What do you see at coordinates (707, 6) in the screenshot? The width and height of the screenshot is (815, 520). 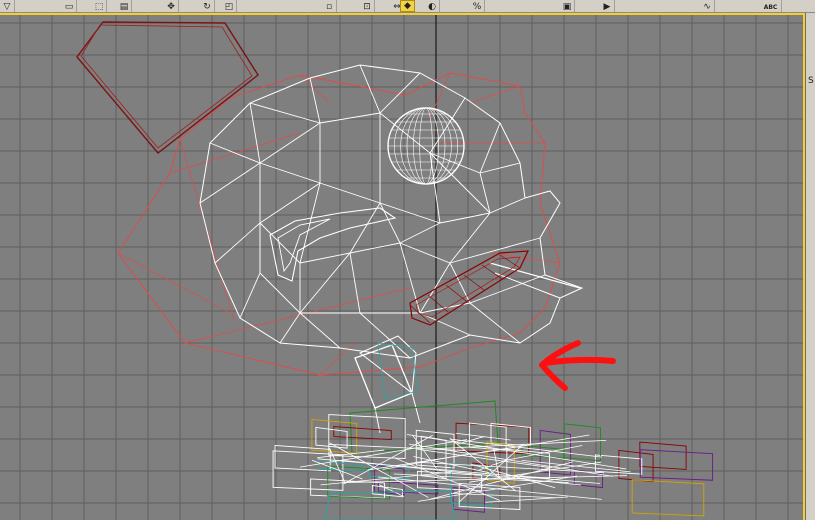 I see `curve-editor-button: ∿` at bounding box center [707, 6].